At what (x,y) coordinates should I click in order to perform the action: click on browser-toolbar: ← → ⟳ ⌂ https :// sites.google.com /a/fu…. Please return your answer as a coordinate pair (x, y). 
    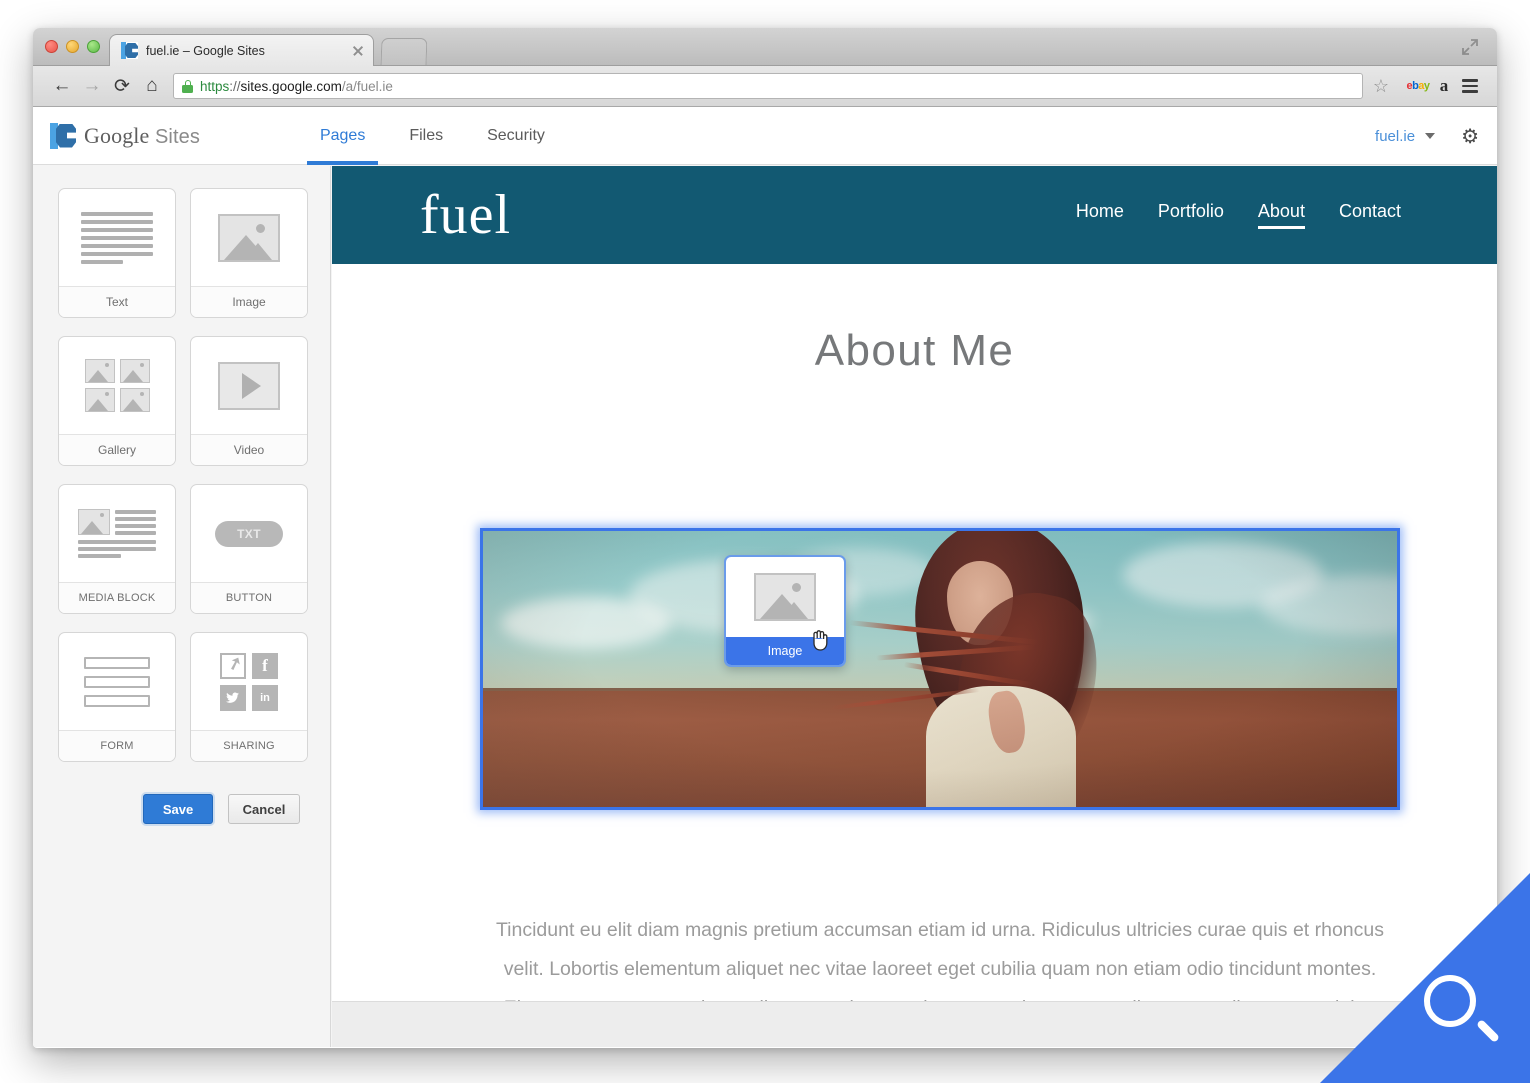
    Looking at the image, I should click on (765, 86).